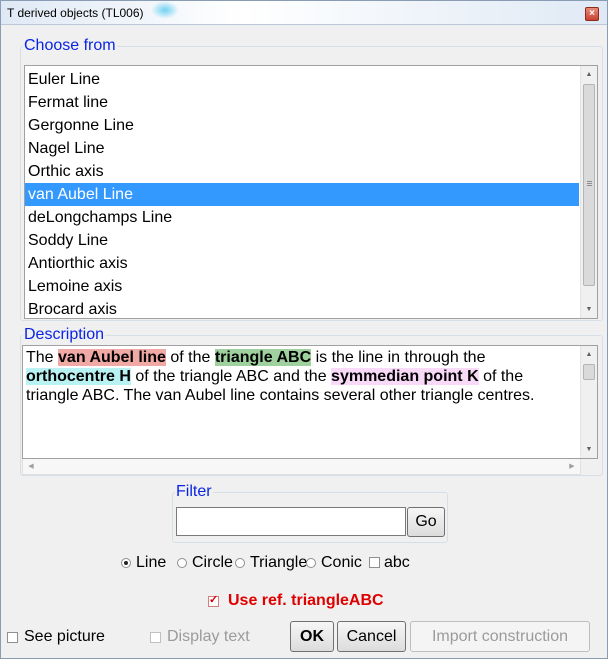 The image size is (608, 659). Describe the element at coordinates (231, 376) in the screenshot. I see `description-segment: of the triangle ABC and the` at that location.